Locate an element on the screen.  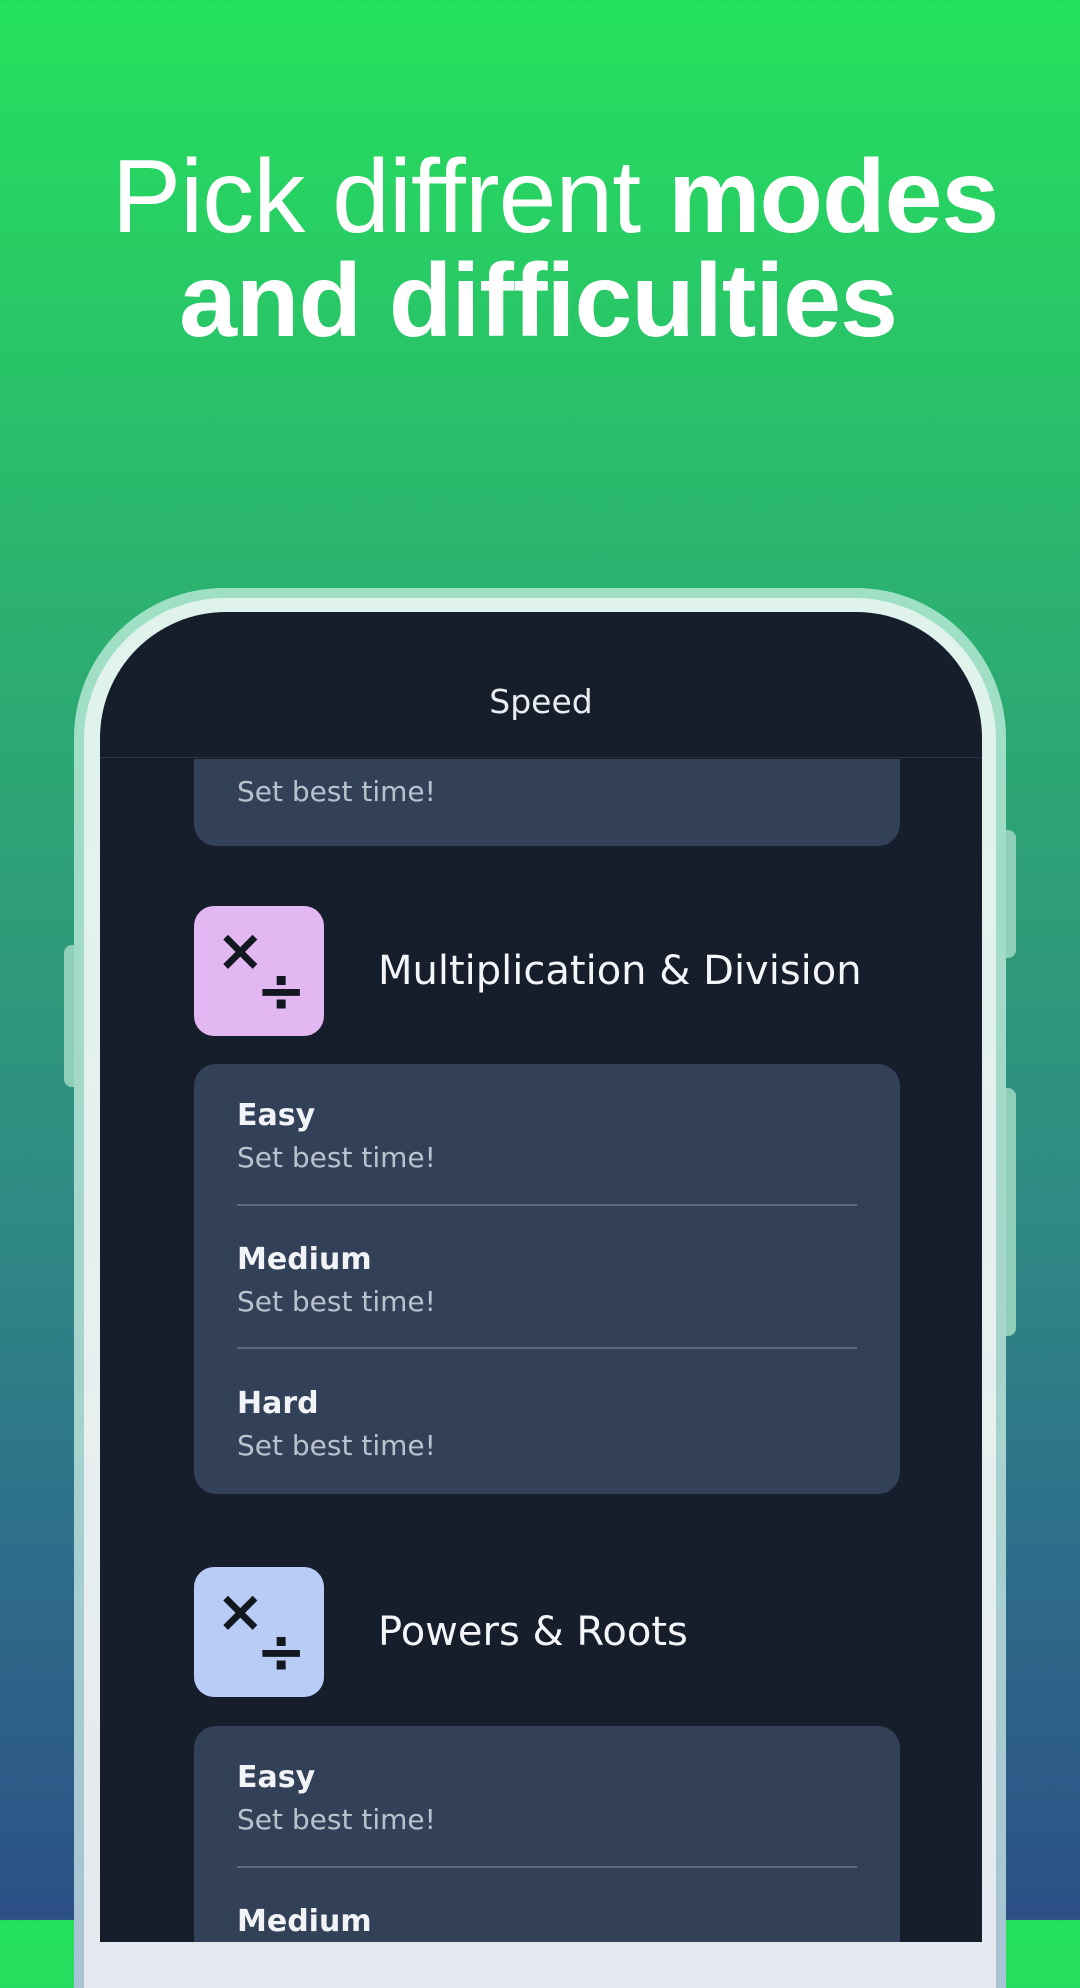
promo-headline: Pick diffrent modes and difficulties is located at coordinates (540, 249).